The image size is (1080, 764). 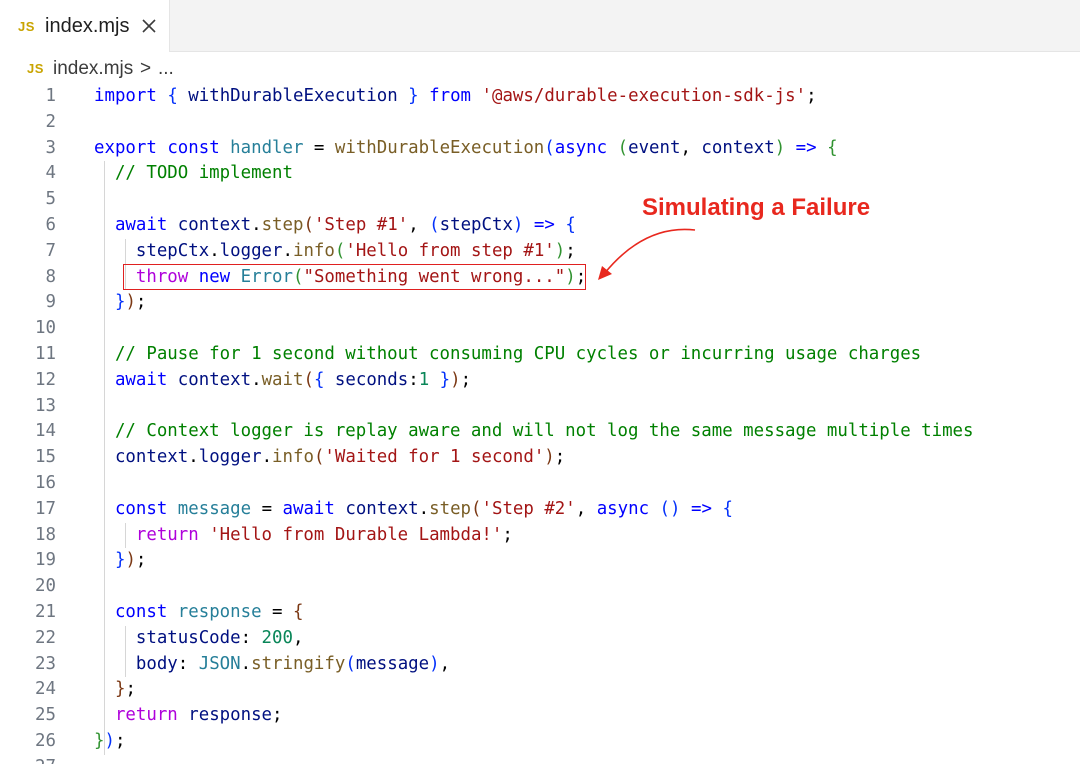 What do you see at coordinates (540, 26) in the screenshot?
I see `editor-tab-bar: JS index.mjs` at bounding box center [540, 26].